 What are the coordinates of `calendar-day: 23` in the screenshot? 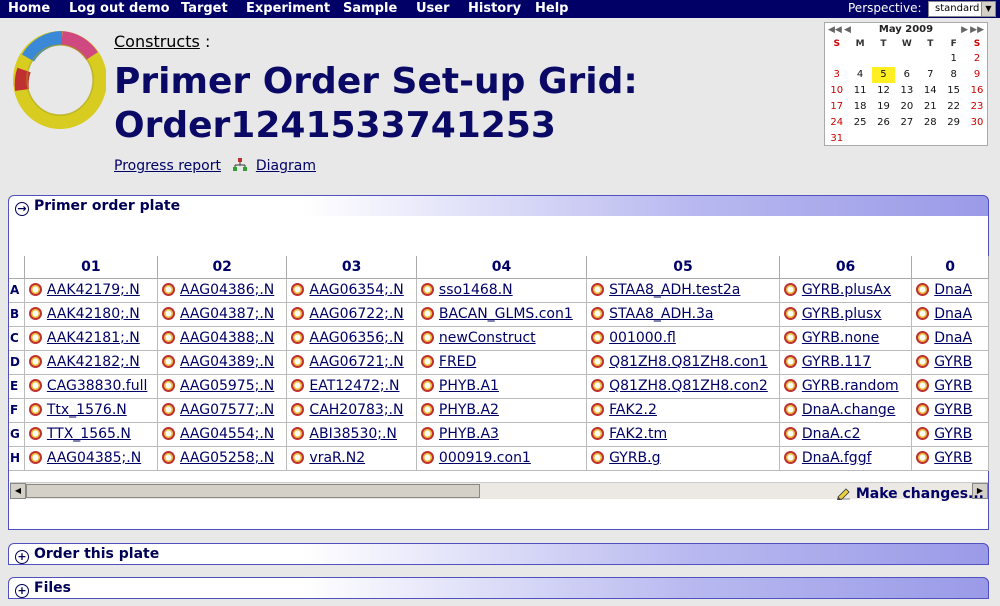 It's located at (976, 107).